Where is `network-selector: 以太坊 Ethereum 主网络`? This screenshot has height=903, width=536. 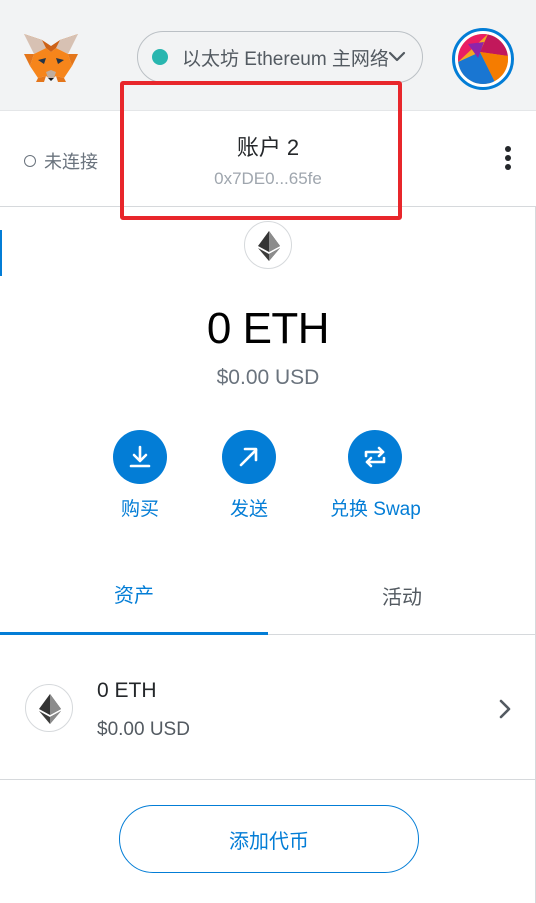 network-selector: 以太坊 Ethereum 主网络 is located at coordinates (280, 57).